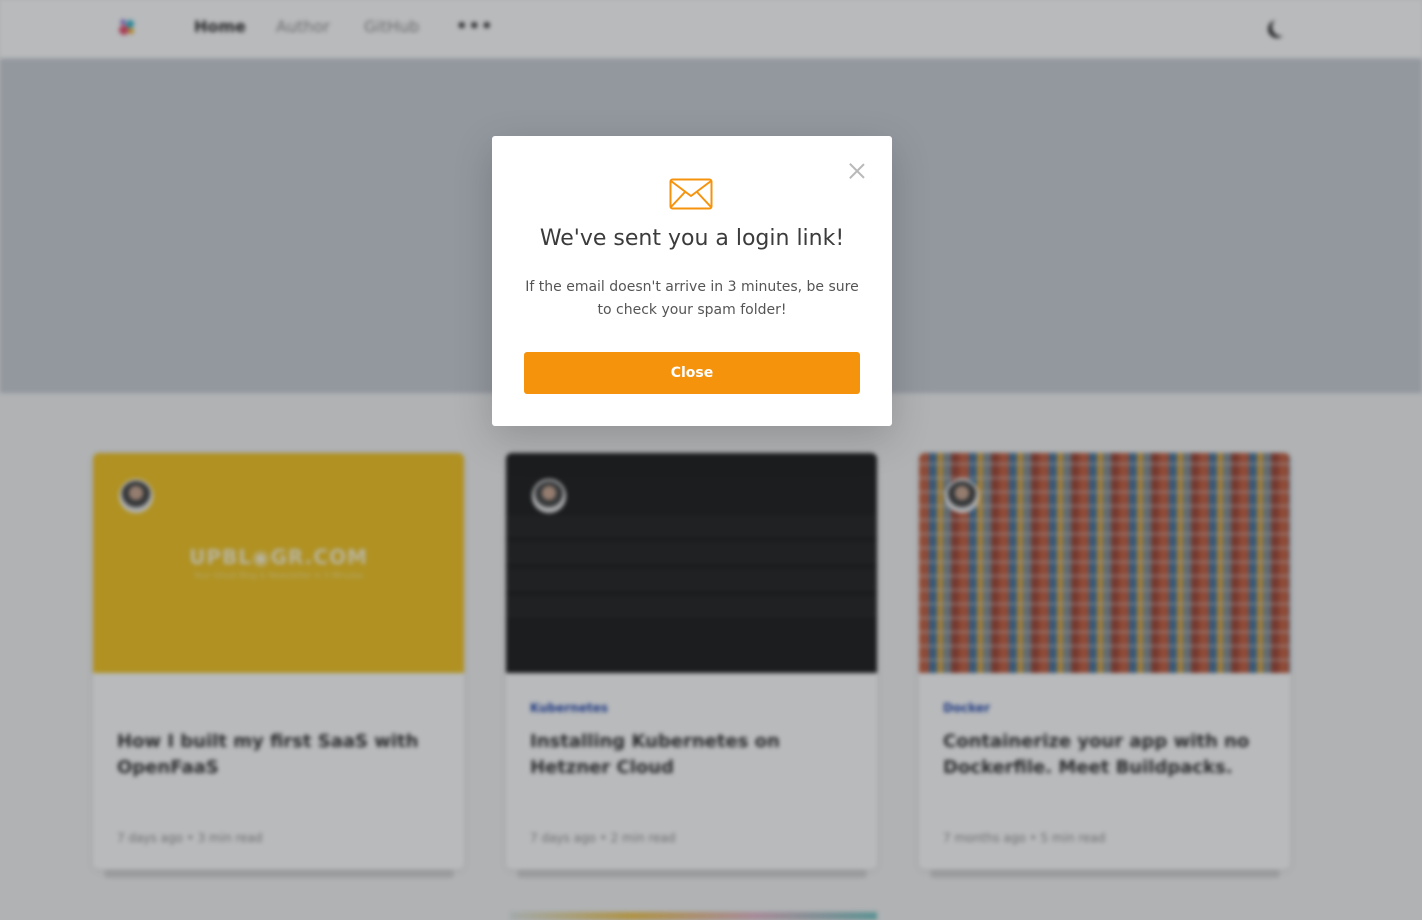 The image size is (1422, 920). I want to click on modal-title: We've sent you a login link!, so click(692, 238).